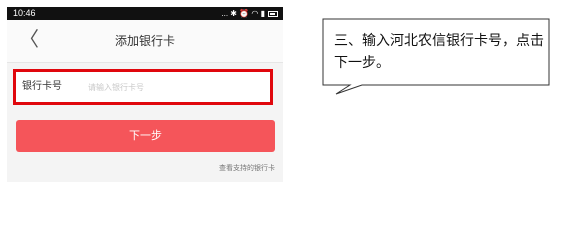  What do you see at coordinates (173, 87) in the screenshot?
I see `card-number-input` at bounding box center [173, 87].